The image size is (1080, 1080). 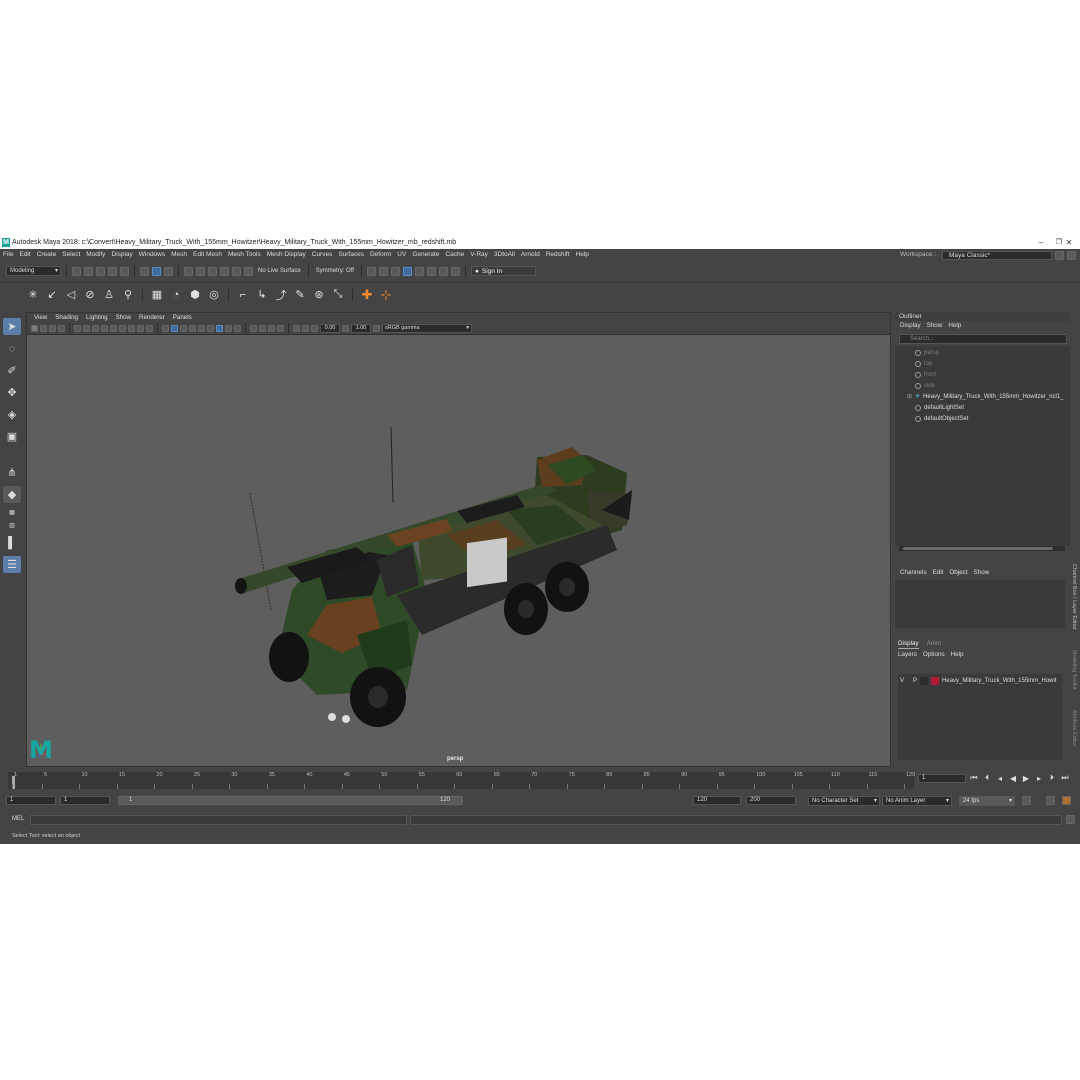 What do you see at coordinates (319, 295) in the screenshot?
I see `blend-shape-icon: ⊛` at bounding box center [319, 295].